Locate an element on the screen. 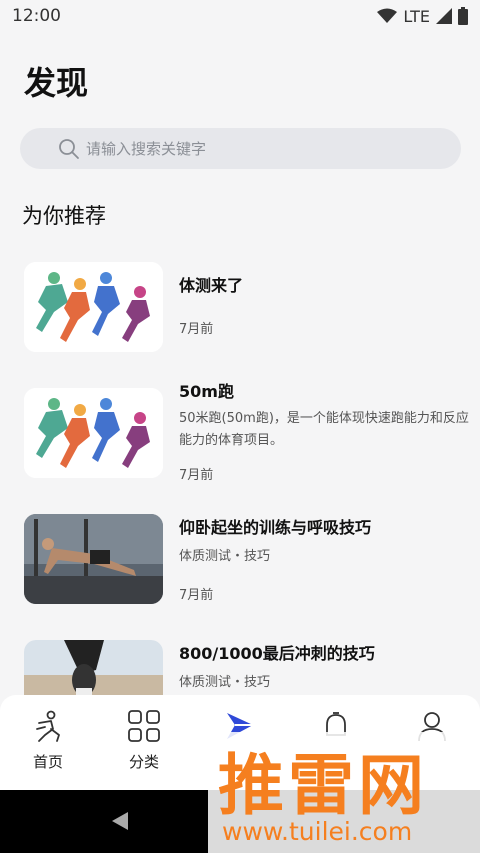 The height and width of the screenshot is (853, 480). wifi-icon is located at coordinates (387, 15).